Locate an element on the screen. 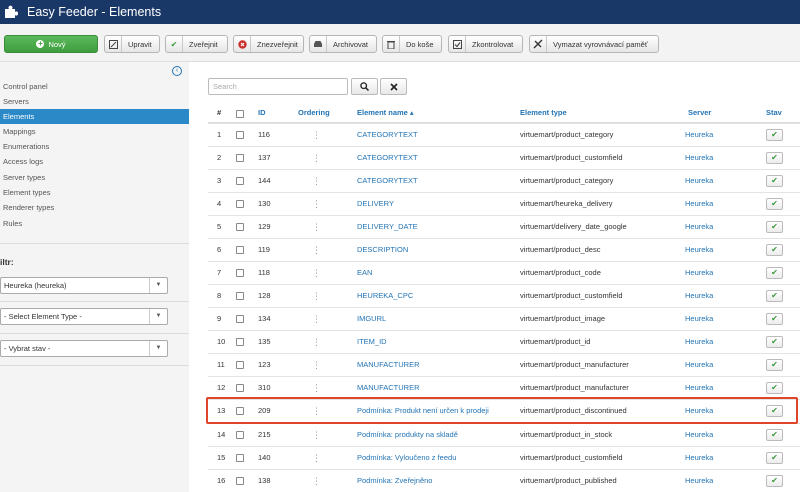  element-name-link: IMGURL is located at coordinates (371, 319).